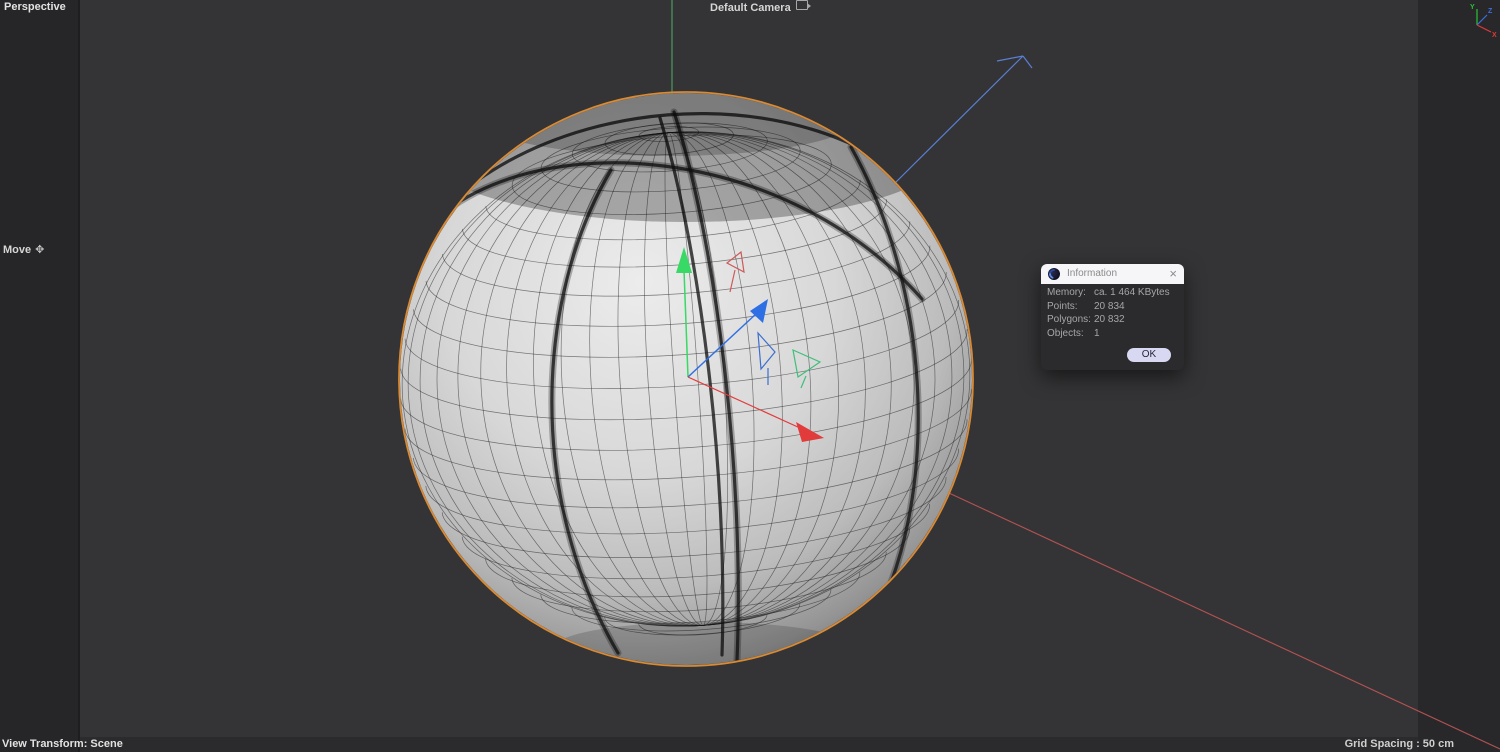  What do you see at coordinates (1054, 274) in the screenshot?
I see `app-logo-icon` at bounding box center [1054, 274].